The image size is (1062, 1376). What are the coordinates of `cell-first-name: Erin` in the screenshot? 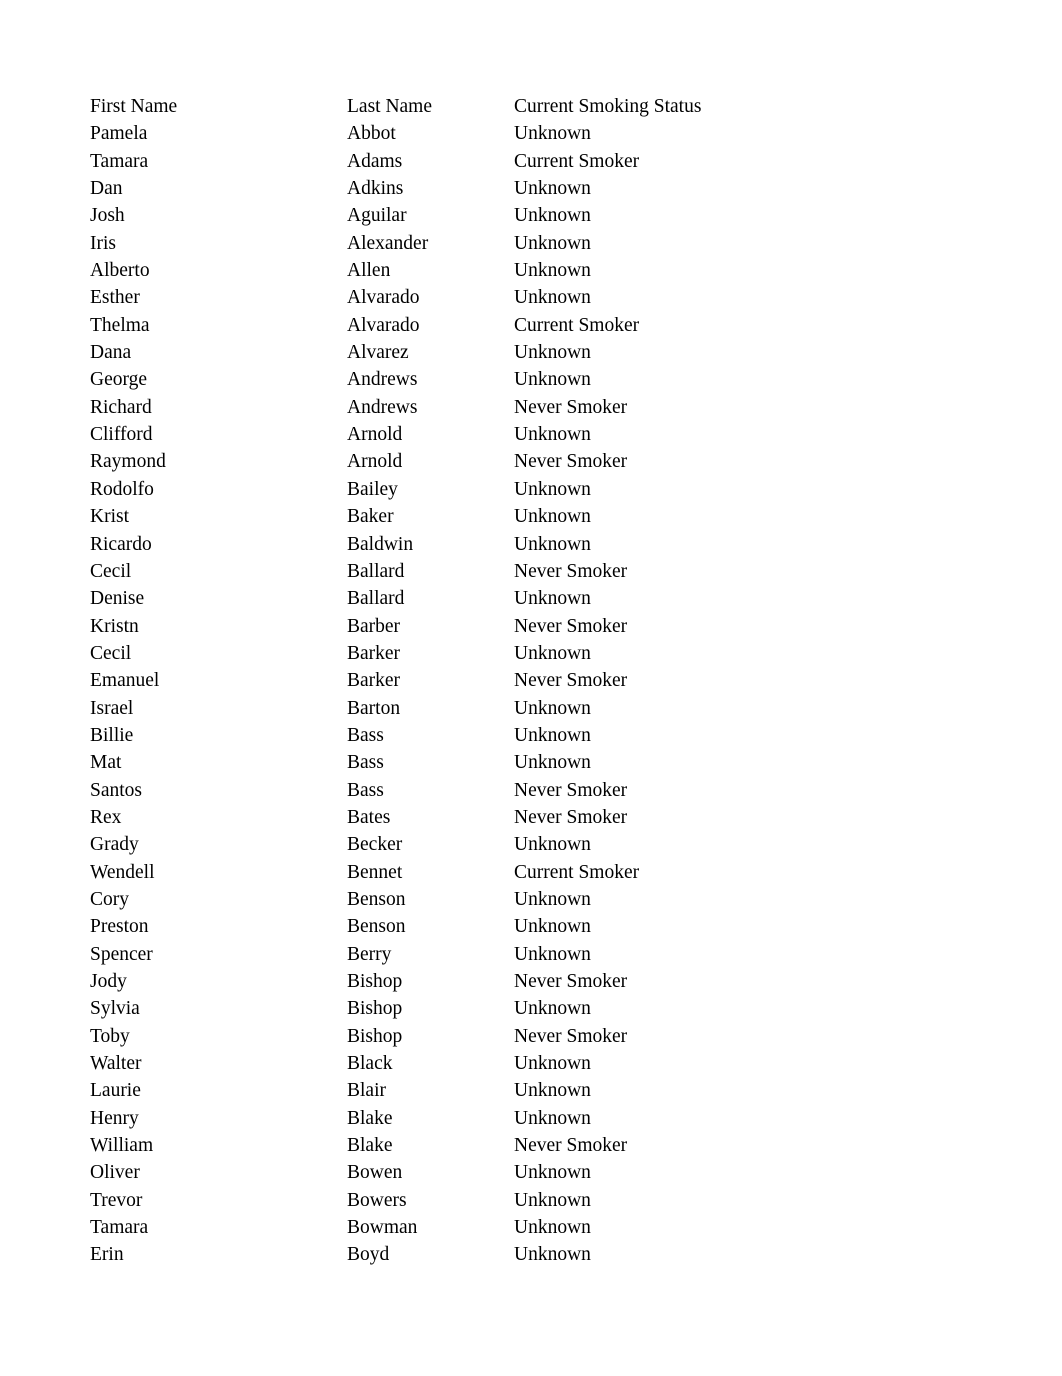 It's located at (107, 1255).